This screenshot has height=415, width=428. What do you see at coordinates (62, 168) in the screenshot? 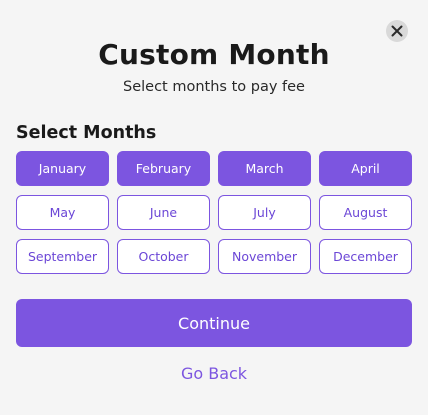
I see `month-option-january: January` at bounding box center [62, 168].